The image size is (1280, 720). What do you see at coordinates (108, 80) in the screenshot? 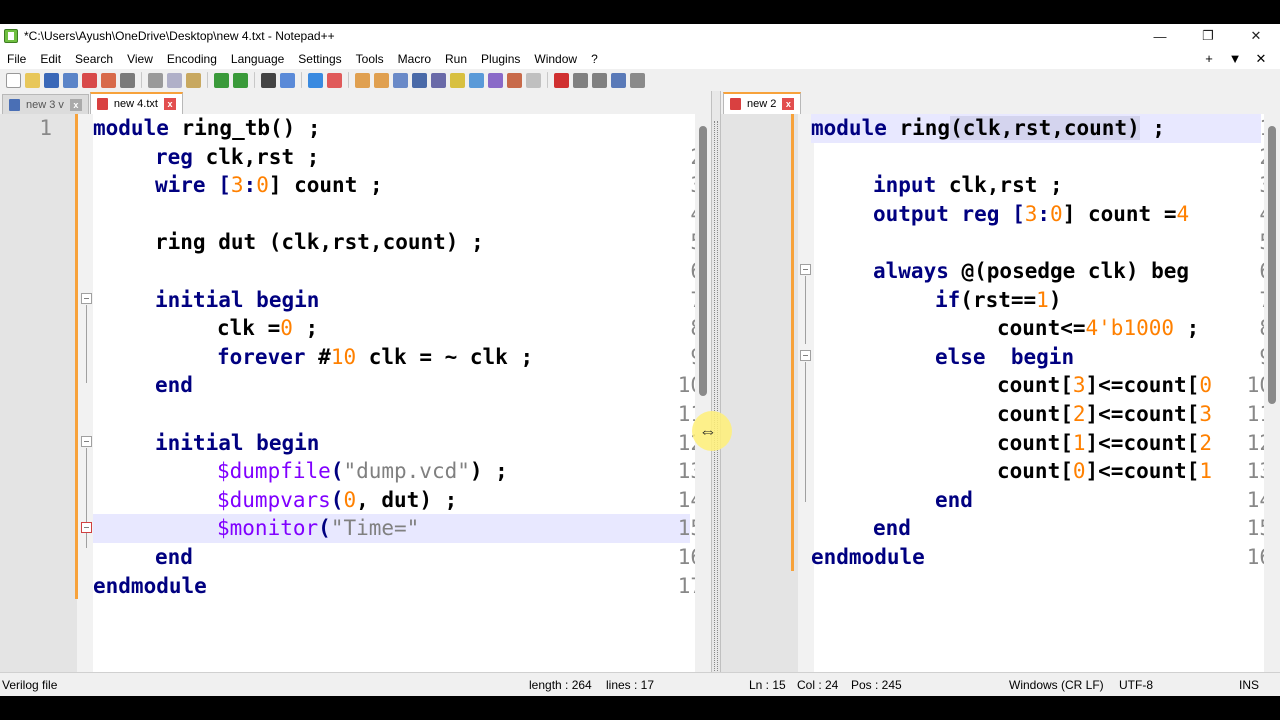
I see `close-all-icon` at bounding box center [108, 80].